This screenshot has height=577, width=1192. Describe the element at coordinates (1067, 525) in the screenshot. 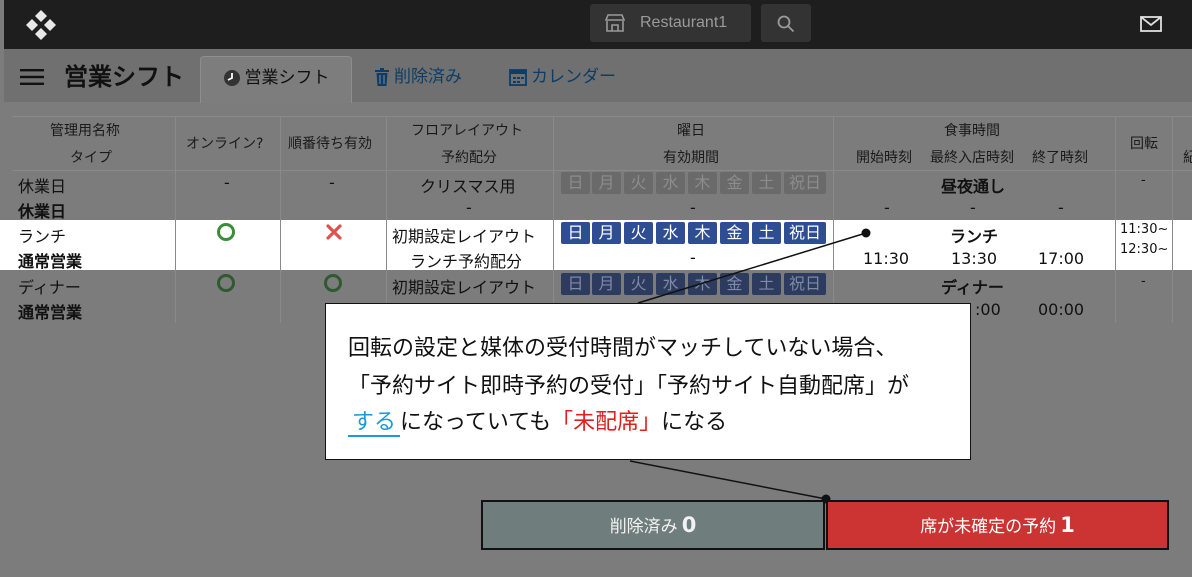

I see `unassigned-count: 1` at that location.